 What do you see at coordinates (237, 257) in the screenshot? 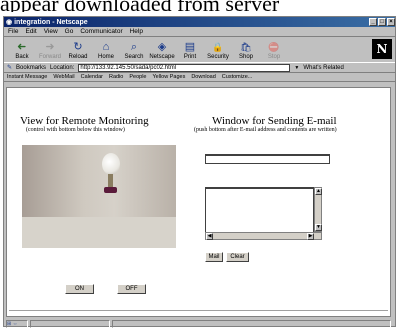
I see `clear-button: Clear` at bounding box center [237, 257].